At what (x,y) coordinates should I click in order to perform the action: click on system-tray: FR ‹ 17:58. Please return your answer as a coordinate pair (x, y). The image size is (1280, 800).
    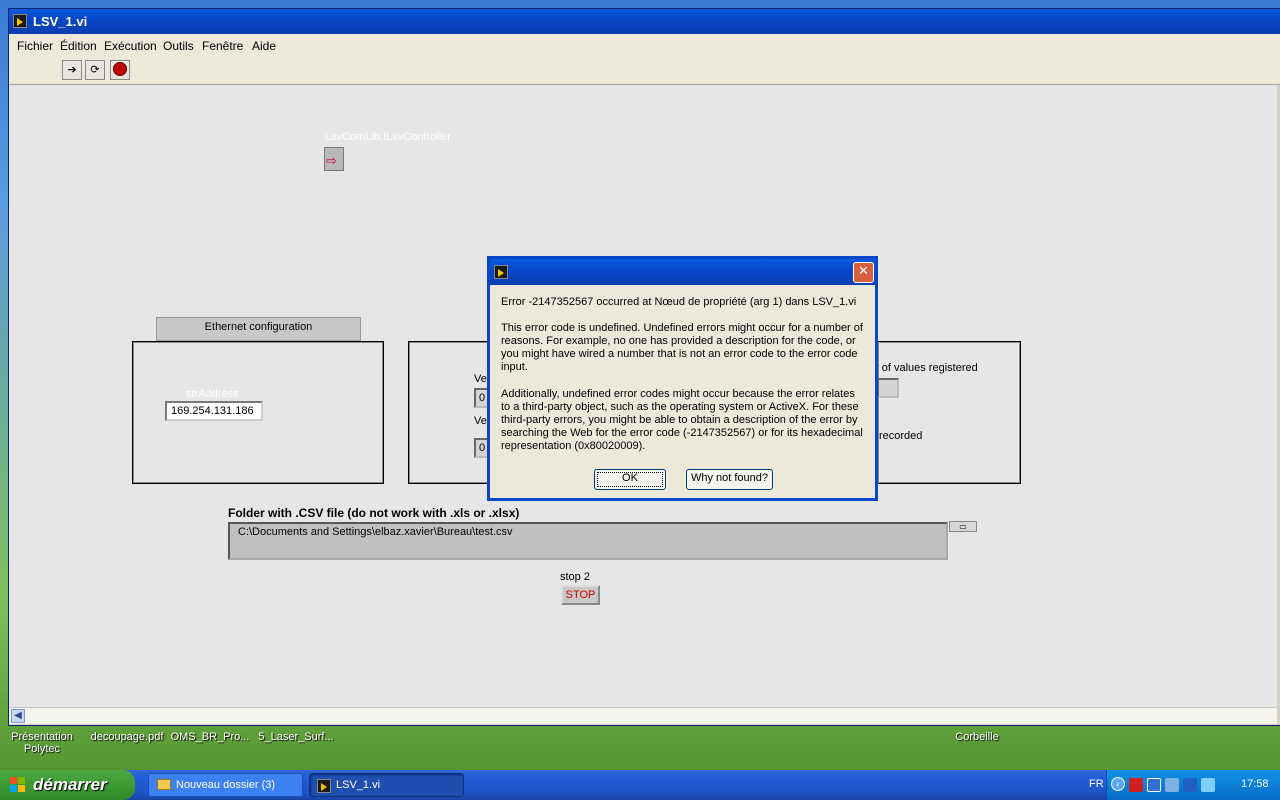
    Looking at the image, I should click on (1184, 785).